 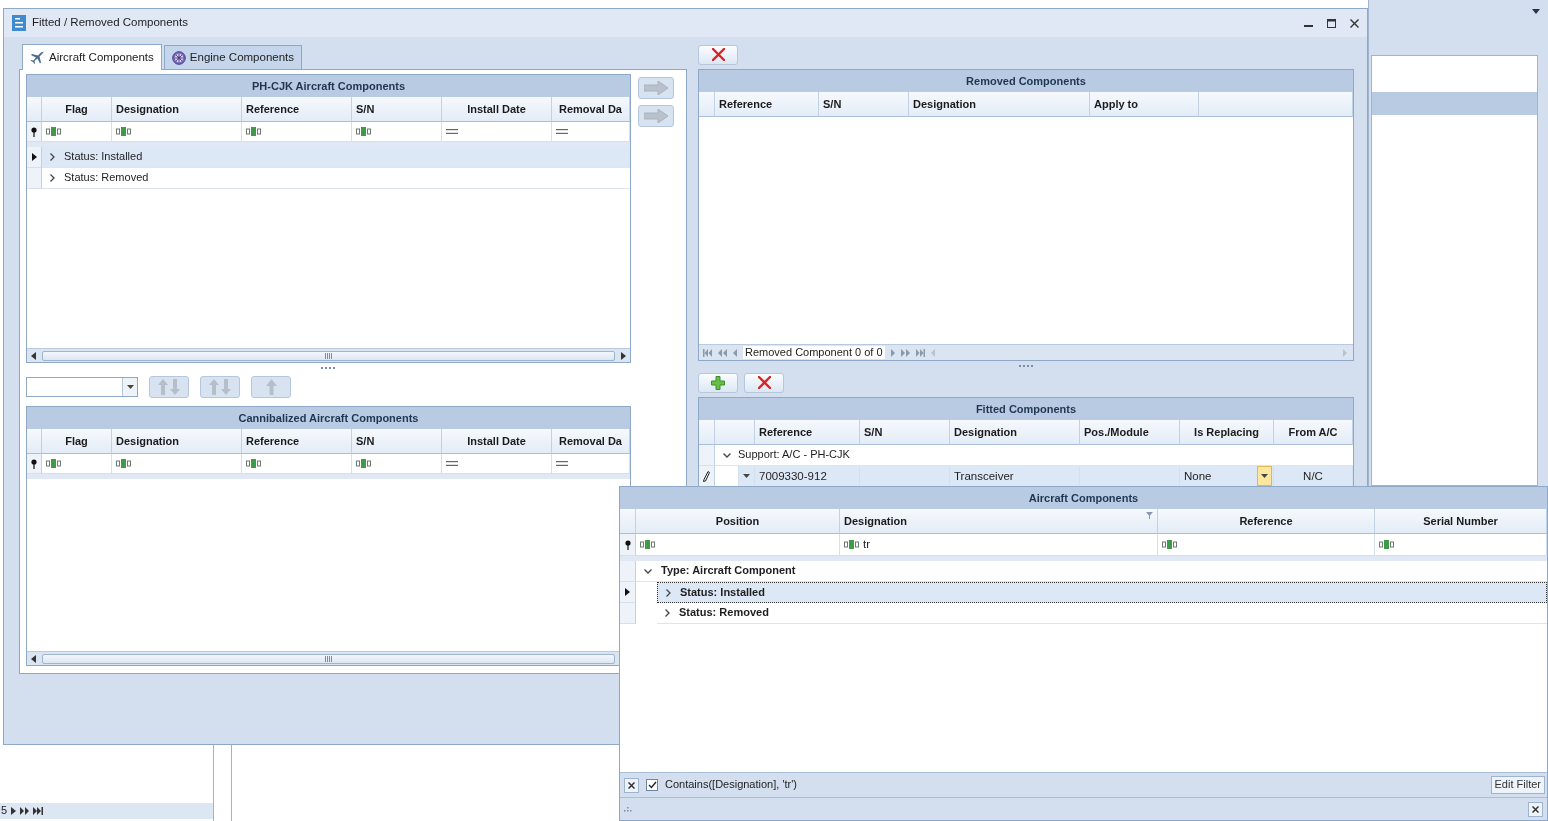 I want to click on clear-filter-button, so click(x=631, y=785).